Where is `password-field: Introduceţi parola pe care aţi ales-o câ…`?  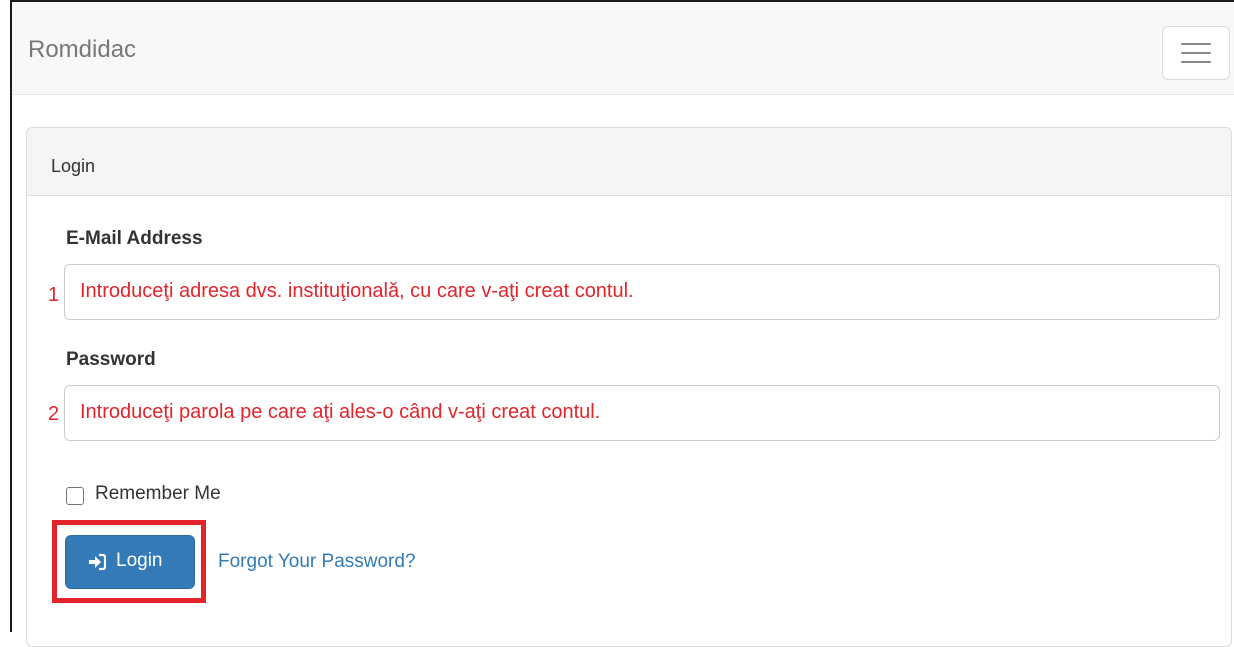
password-field: Introduceţi parola pe care aţi ales-o câ… is located at coordinates (642, 413).